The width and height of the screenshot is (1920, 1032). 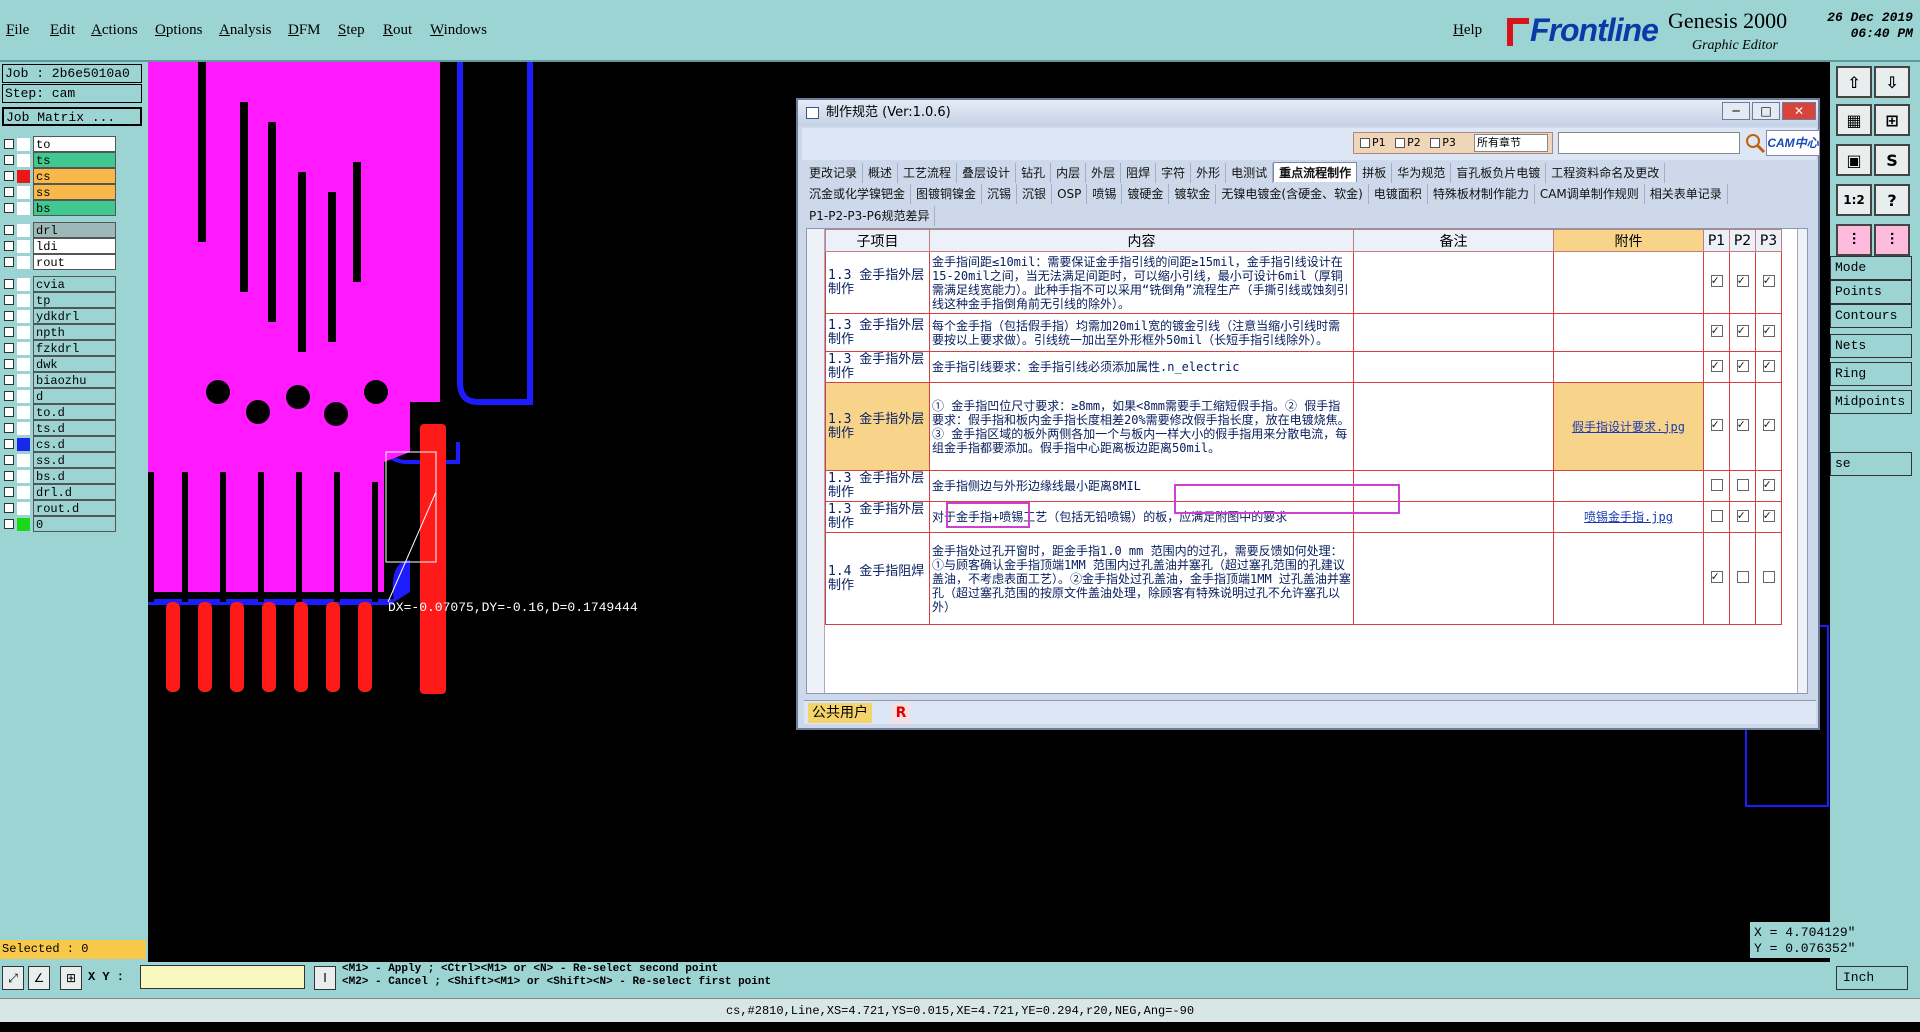 I want to click on tab-tabs1-2: 工艺流程, so click(x=928, y=173).